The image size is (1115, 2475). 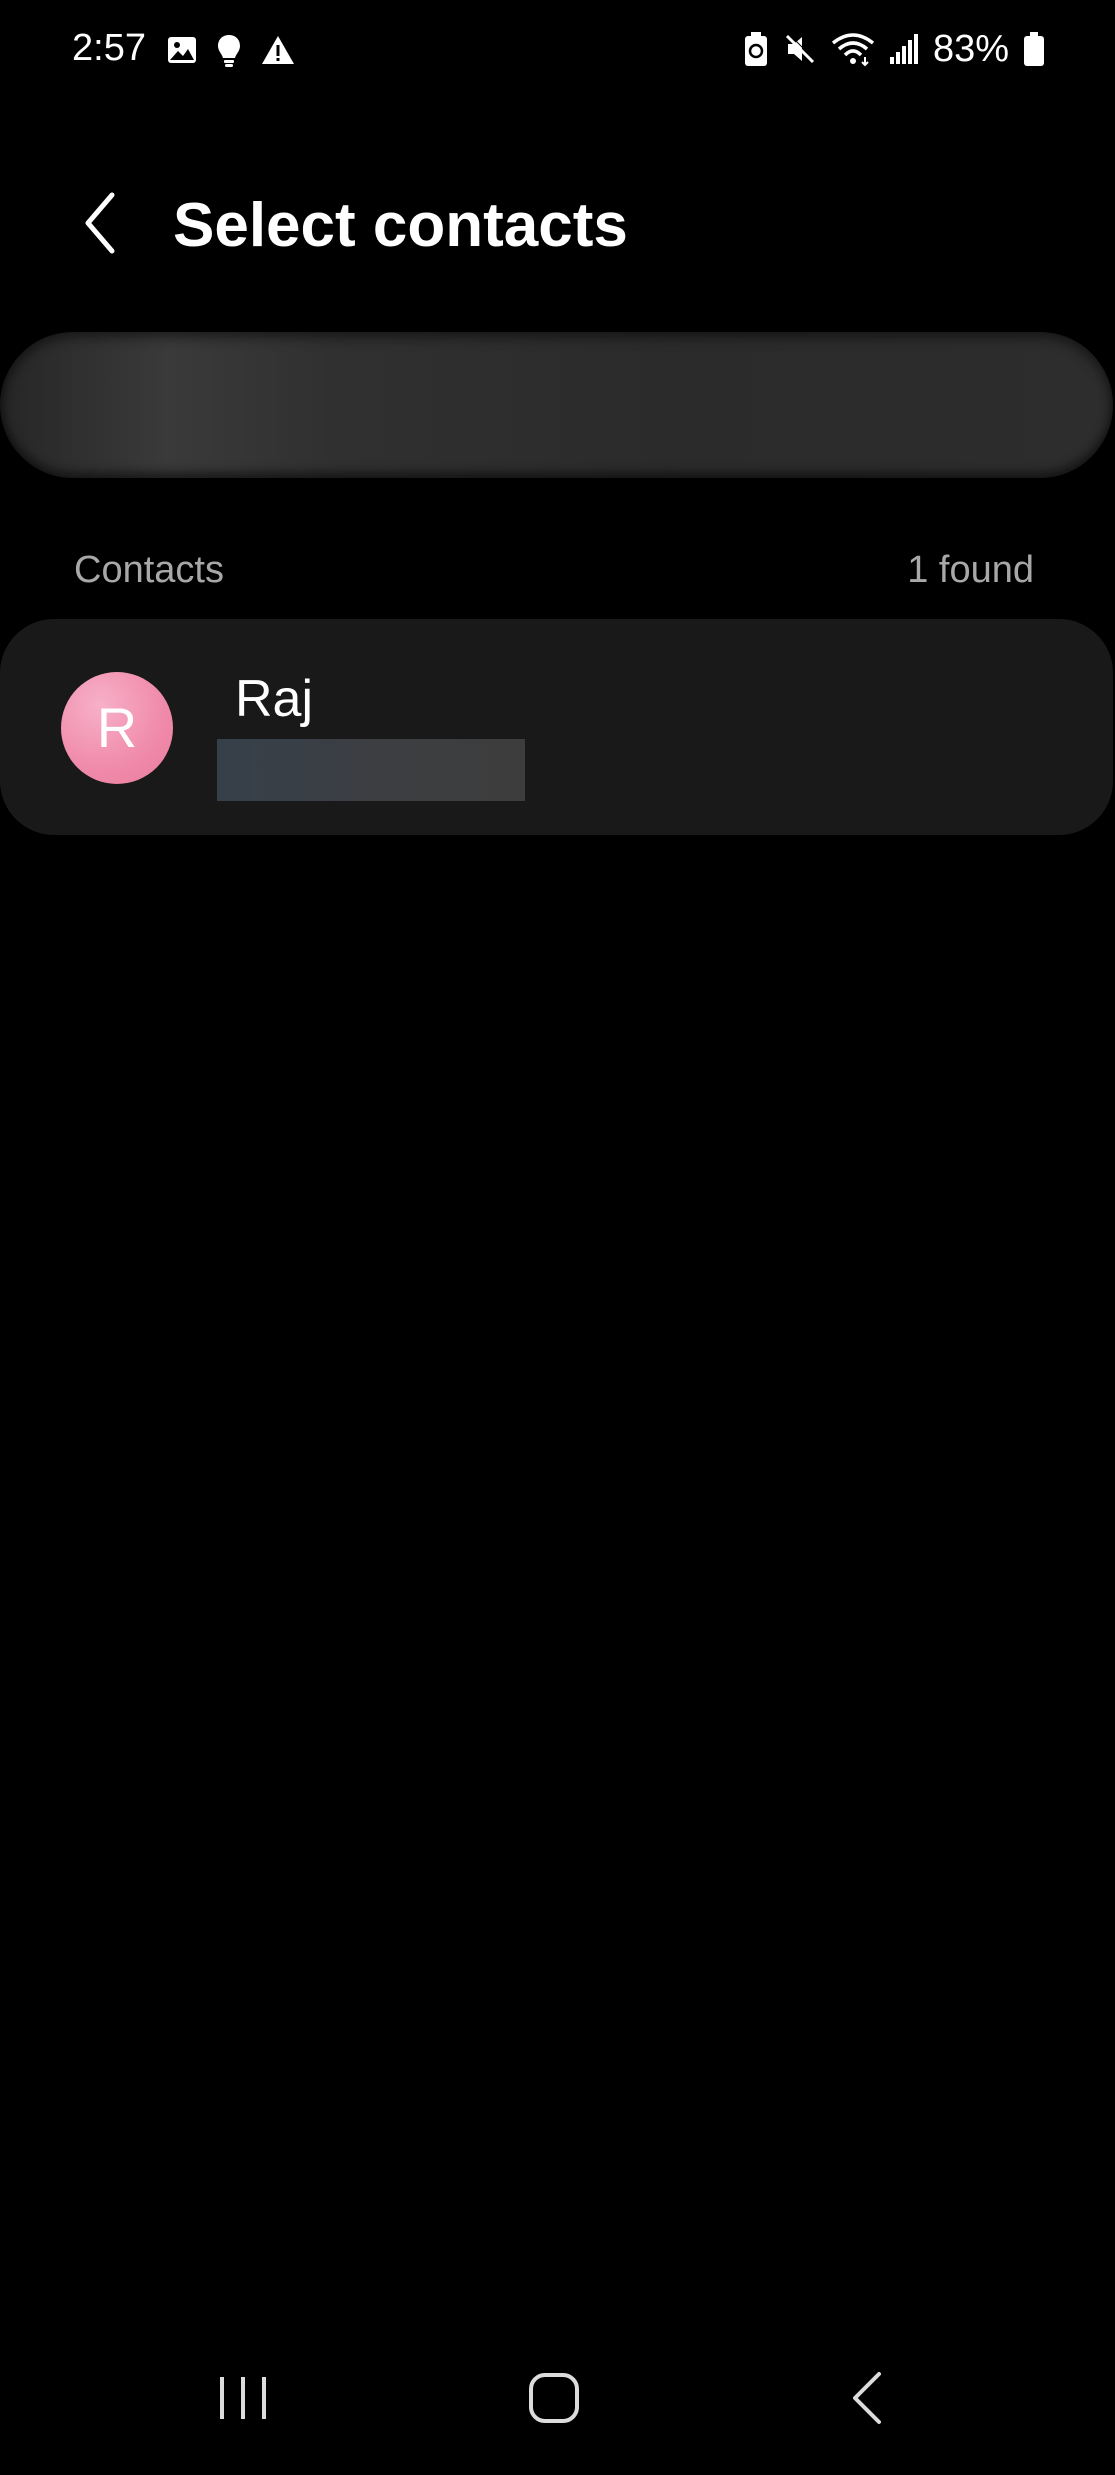 I want to click on avatar-initial: R, so click(x=117, y=727).